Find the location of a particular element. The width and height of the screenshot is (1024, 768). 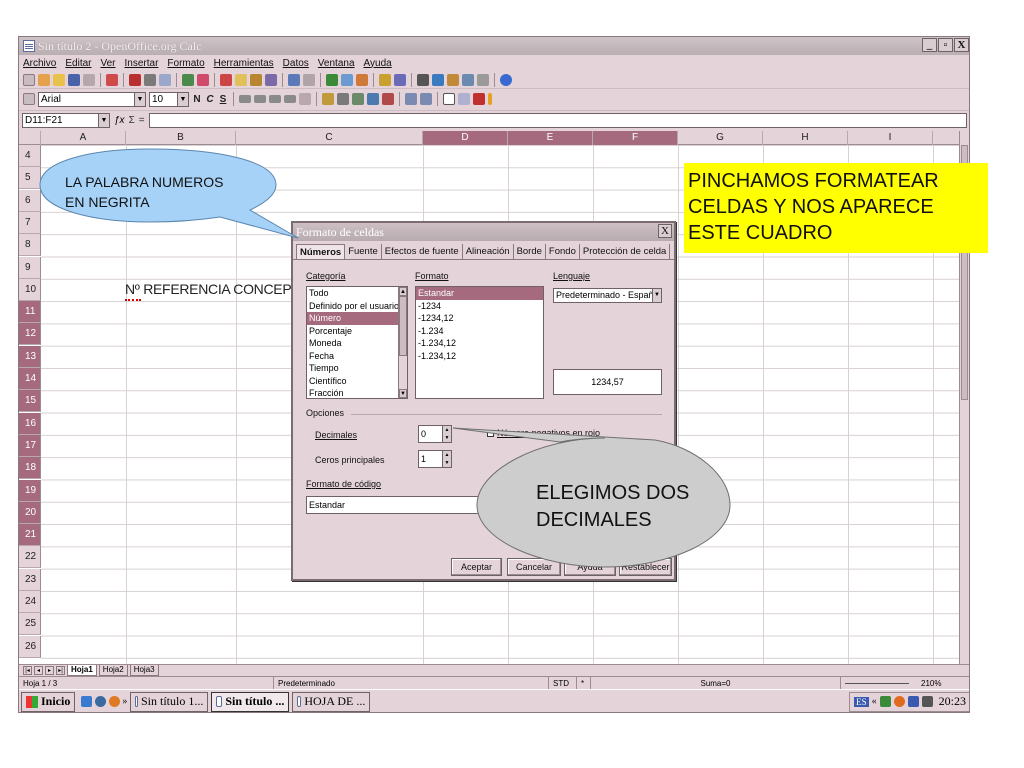

row-header: 6 is located at coordinates (30, 200).